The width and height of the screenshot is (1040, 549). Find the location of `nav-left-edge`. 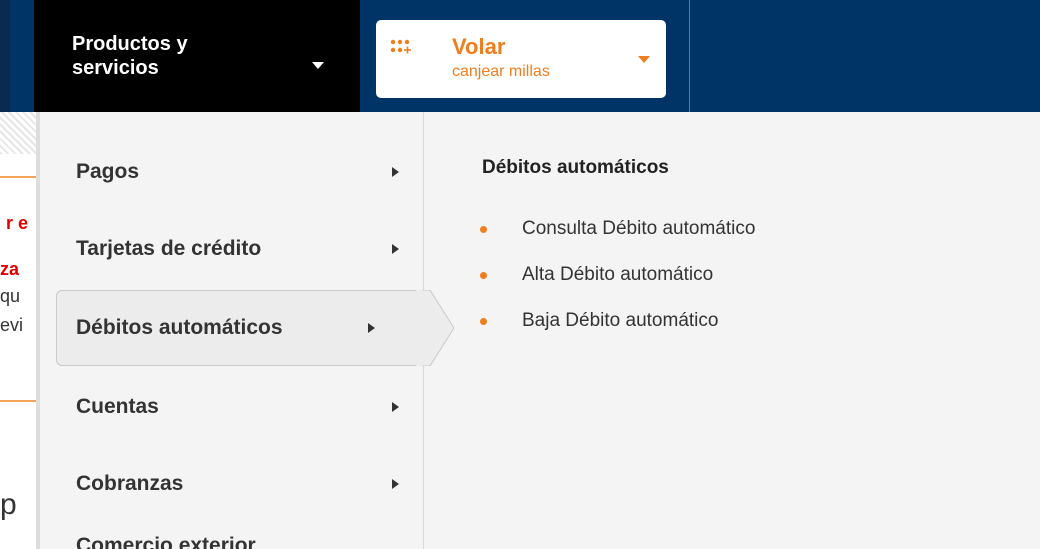

nav-left-edge is located at coordinates (5, 56).